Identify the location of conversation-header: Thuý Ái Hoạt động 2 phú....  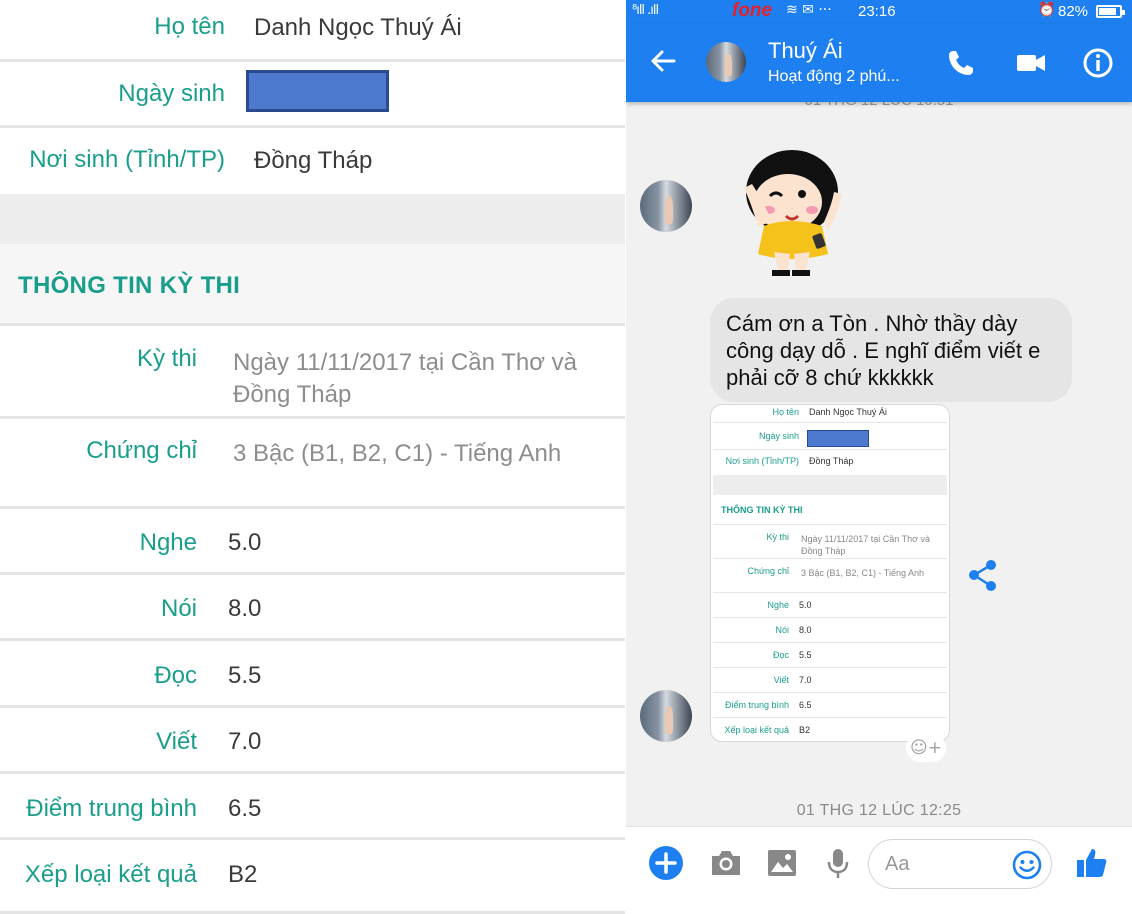
(879, 63).